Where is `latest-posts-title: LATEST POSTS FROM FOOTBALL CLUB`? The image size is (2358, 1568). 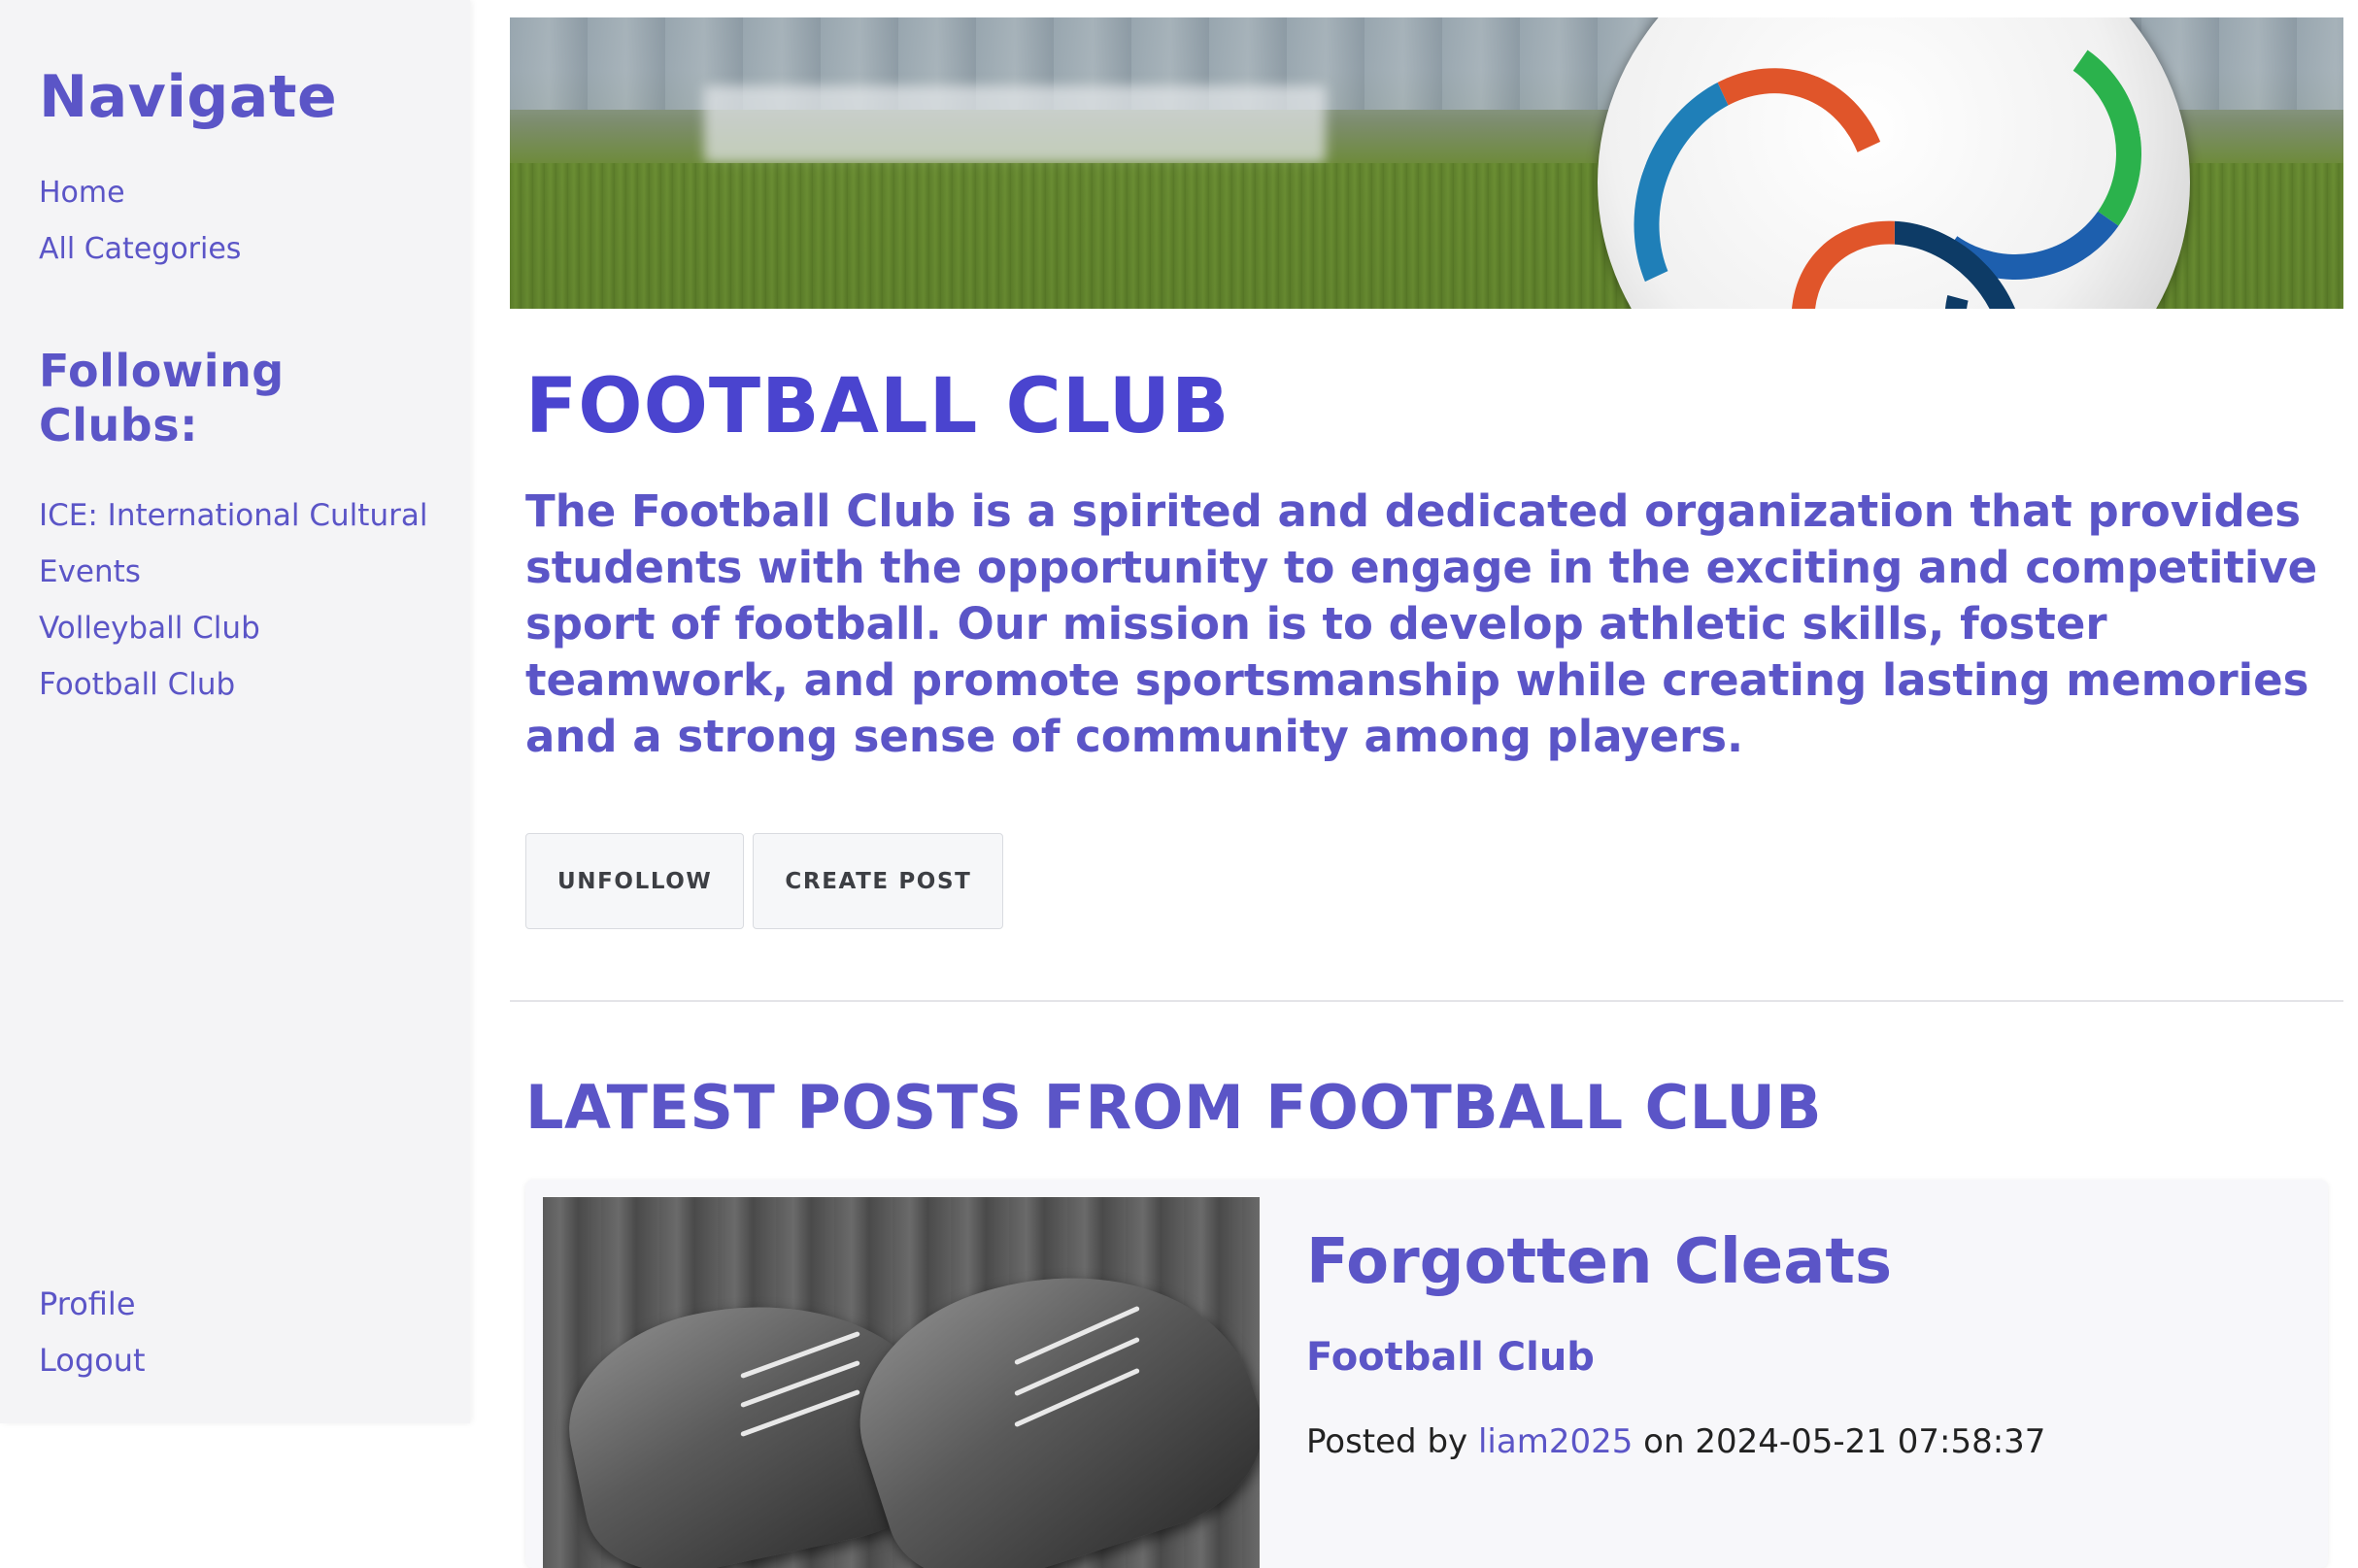
latest-posts-title: LATEST POSTS FROM FOOTBALL CLUB is located at coordinates (1174, 1108).